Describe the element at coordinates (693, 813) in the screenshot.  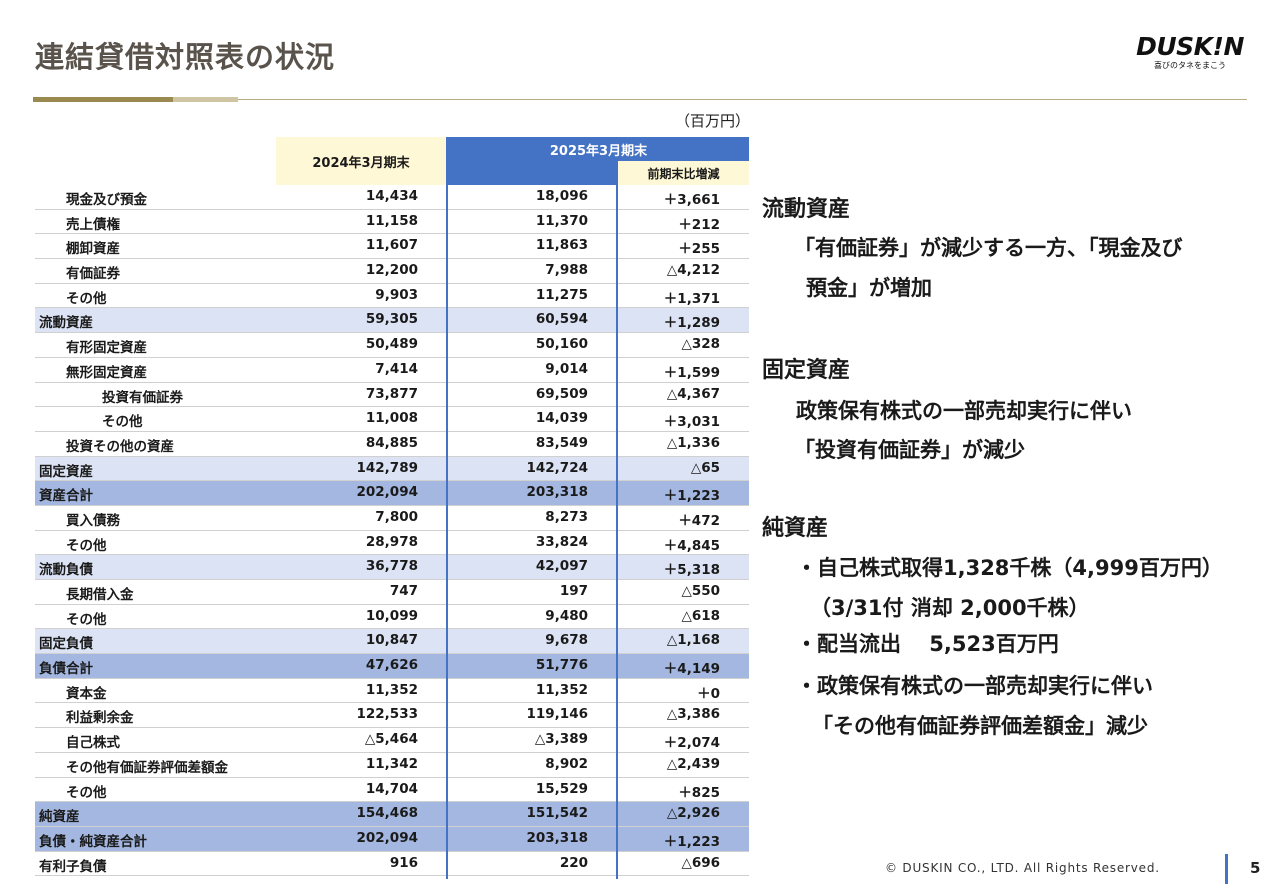
I see `value-diff: △2,926` at that location.